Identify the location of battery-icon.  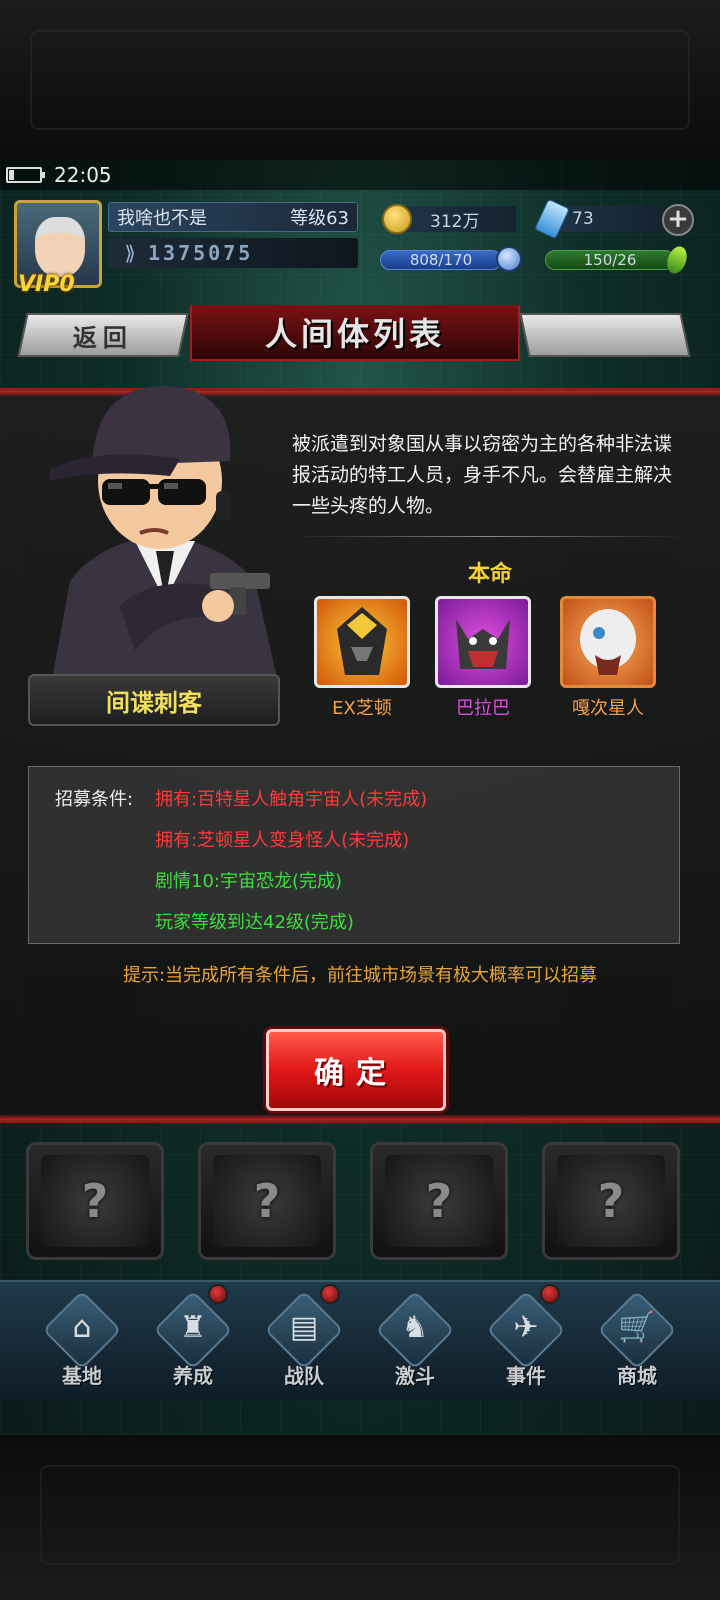
(25, 175).